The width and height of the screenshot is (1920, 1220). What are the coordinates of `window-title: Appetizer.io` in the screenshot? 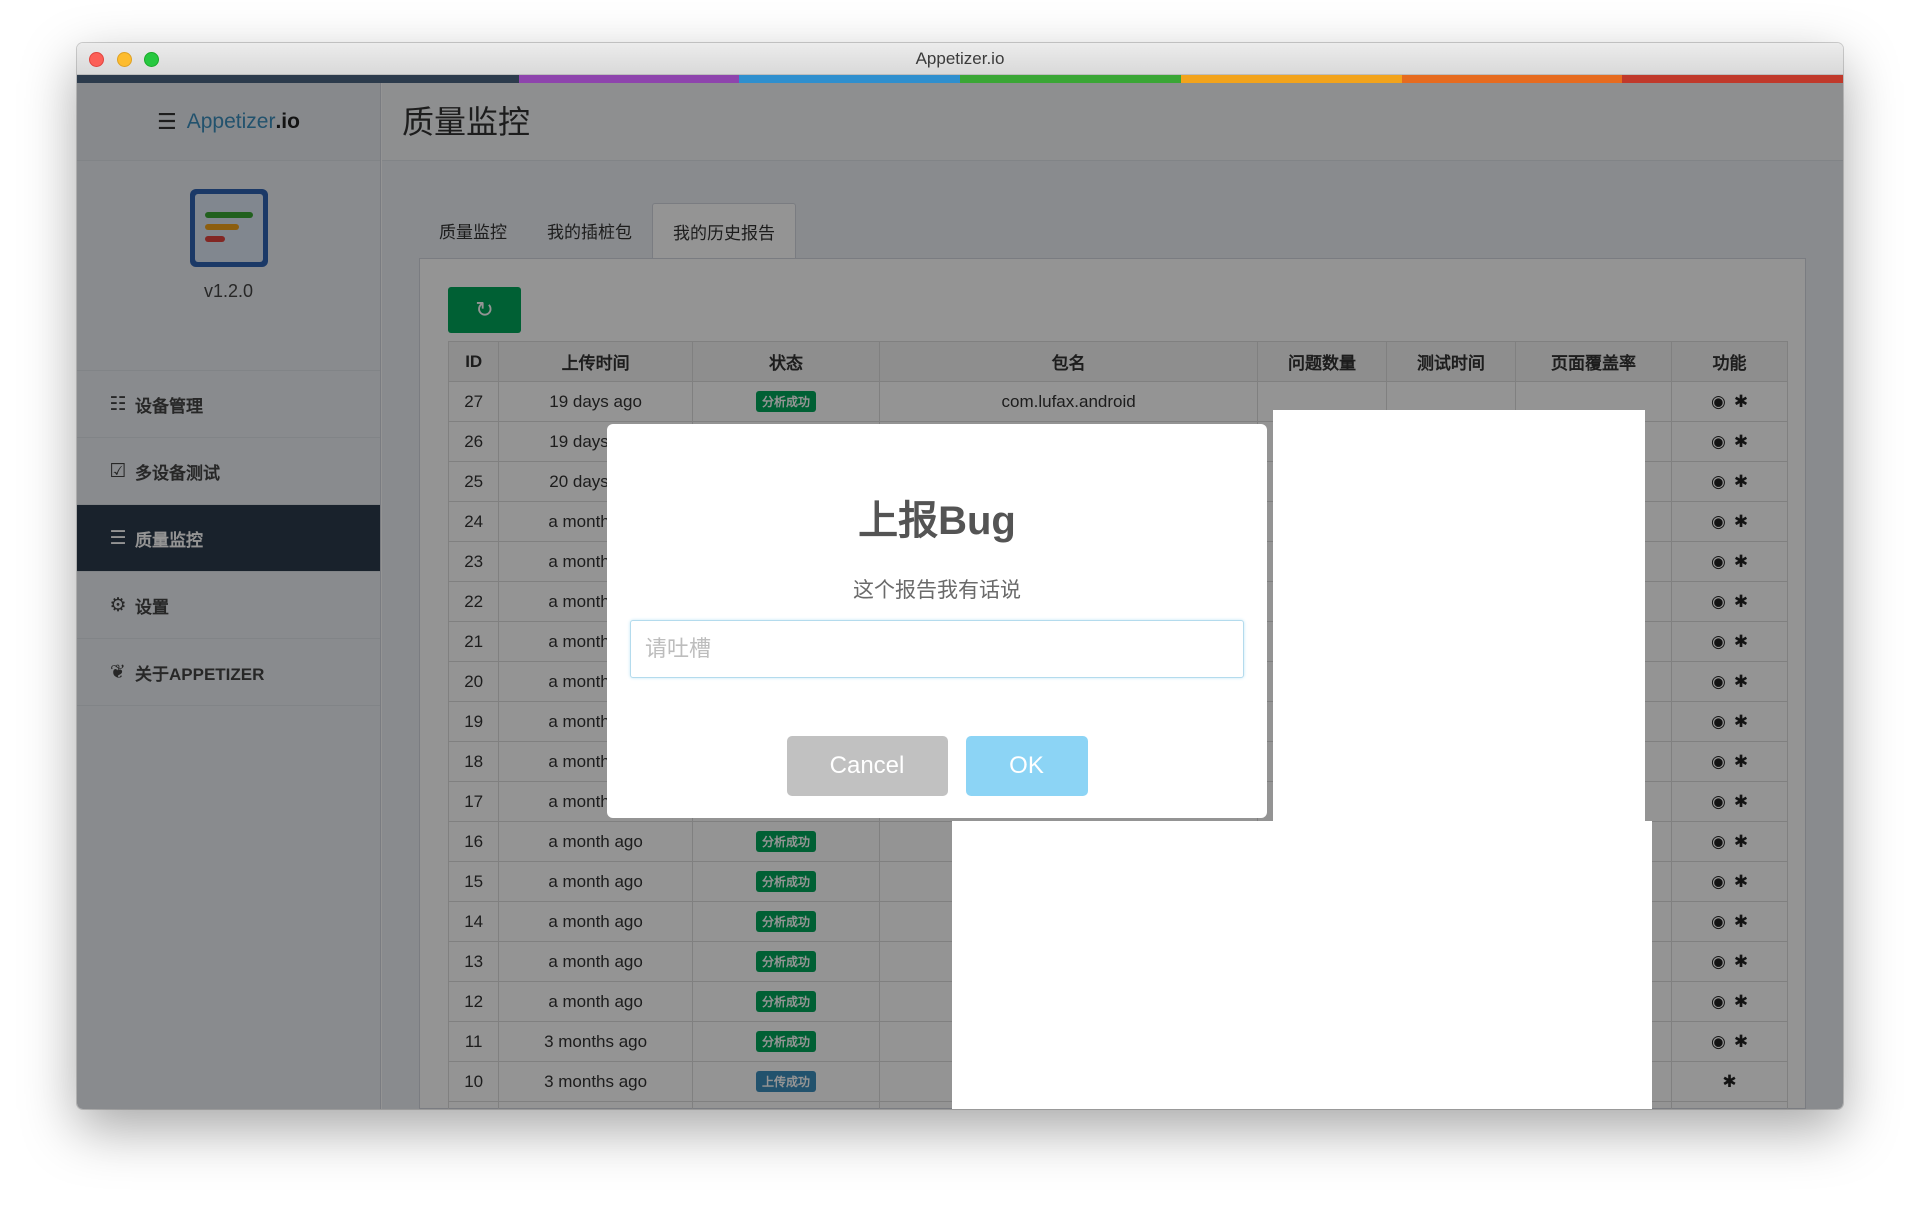 It's located at (960, 58).